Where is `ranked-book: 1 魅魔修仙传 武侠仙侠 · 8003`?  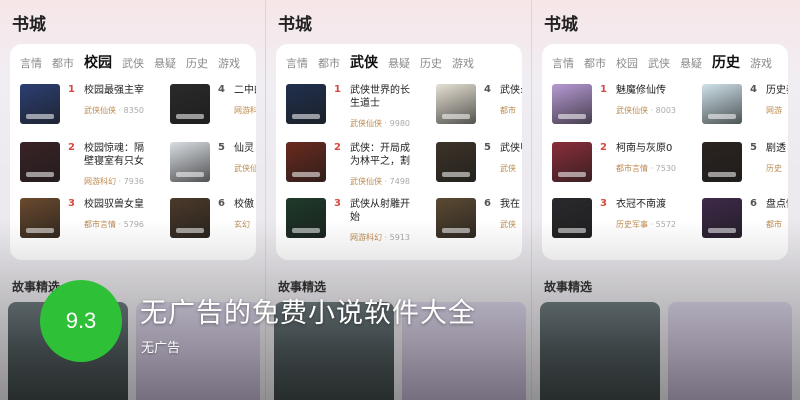
ranked-book: 1 魅魔修仙传 武侠仙侠 · 8003 is located at coordinates (617, 104).